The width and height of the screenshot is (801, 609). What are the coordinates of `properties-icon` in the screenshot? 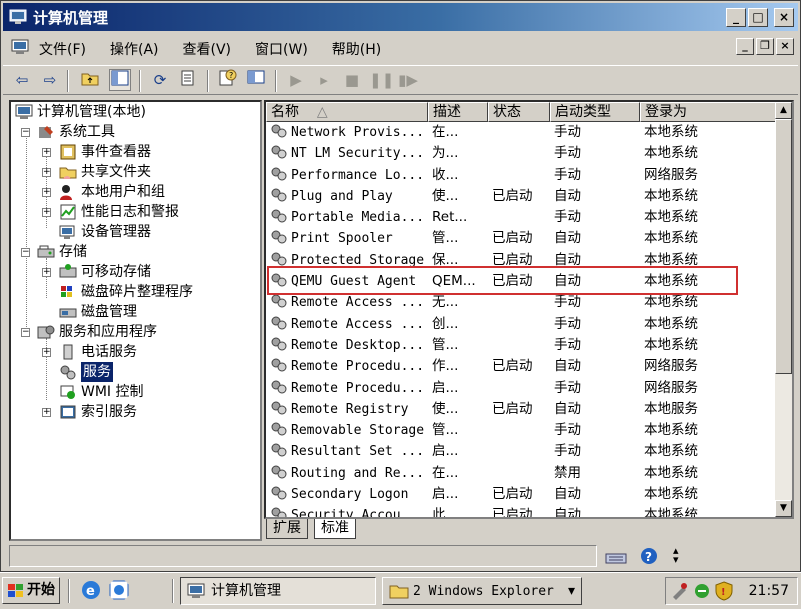 It's located at (256, 80).